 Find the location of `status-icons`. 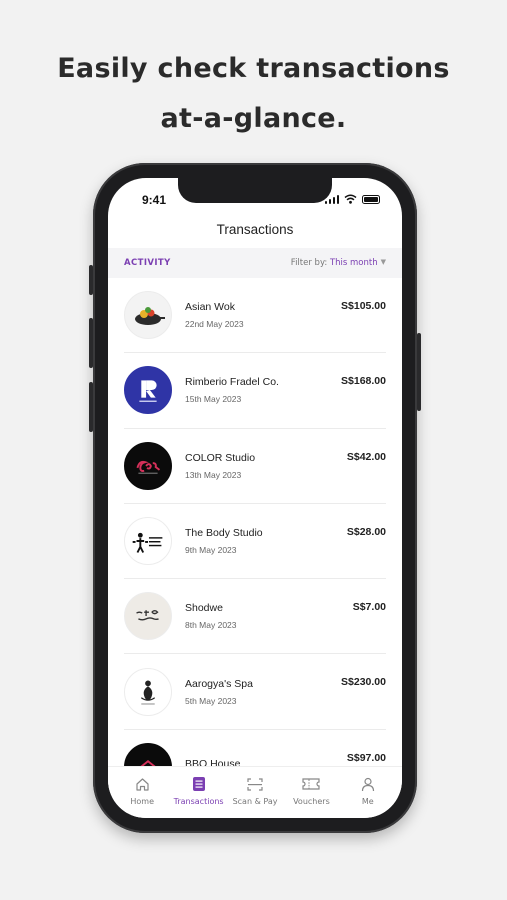

status-icons is located at coordinates (352, 199).